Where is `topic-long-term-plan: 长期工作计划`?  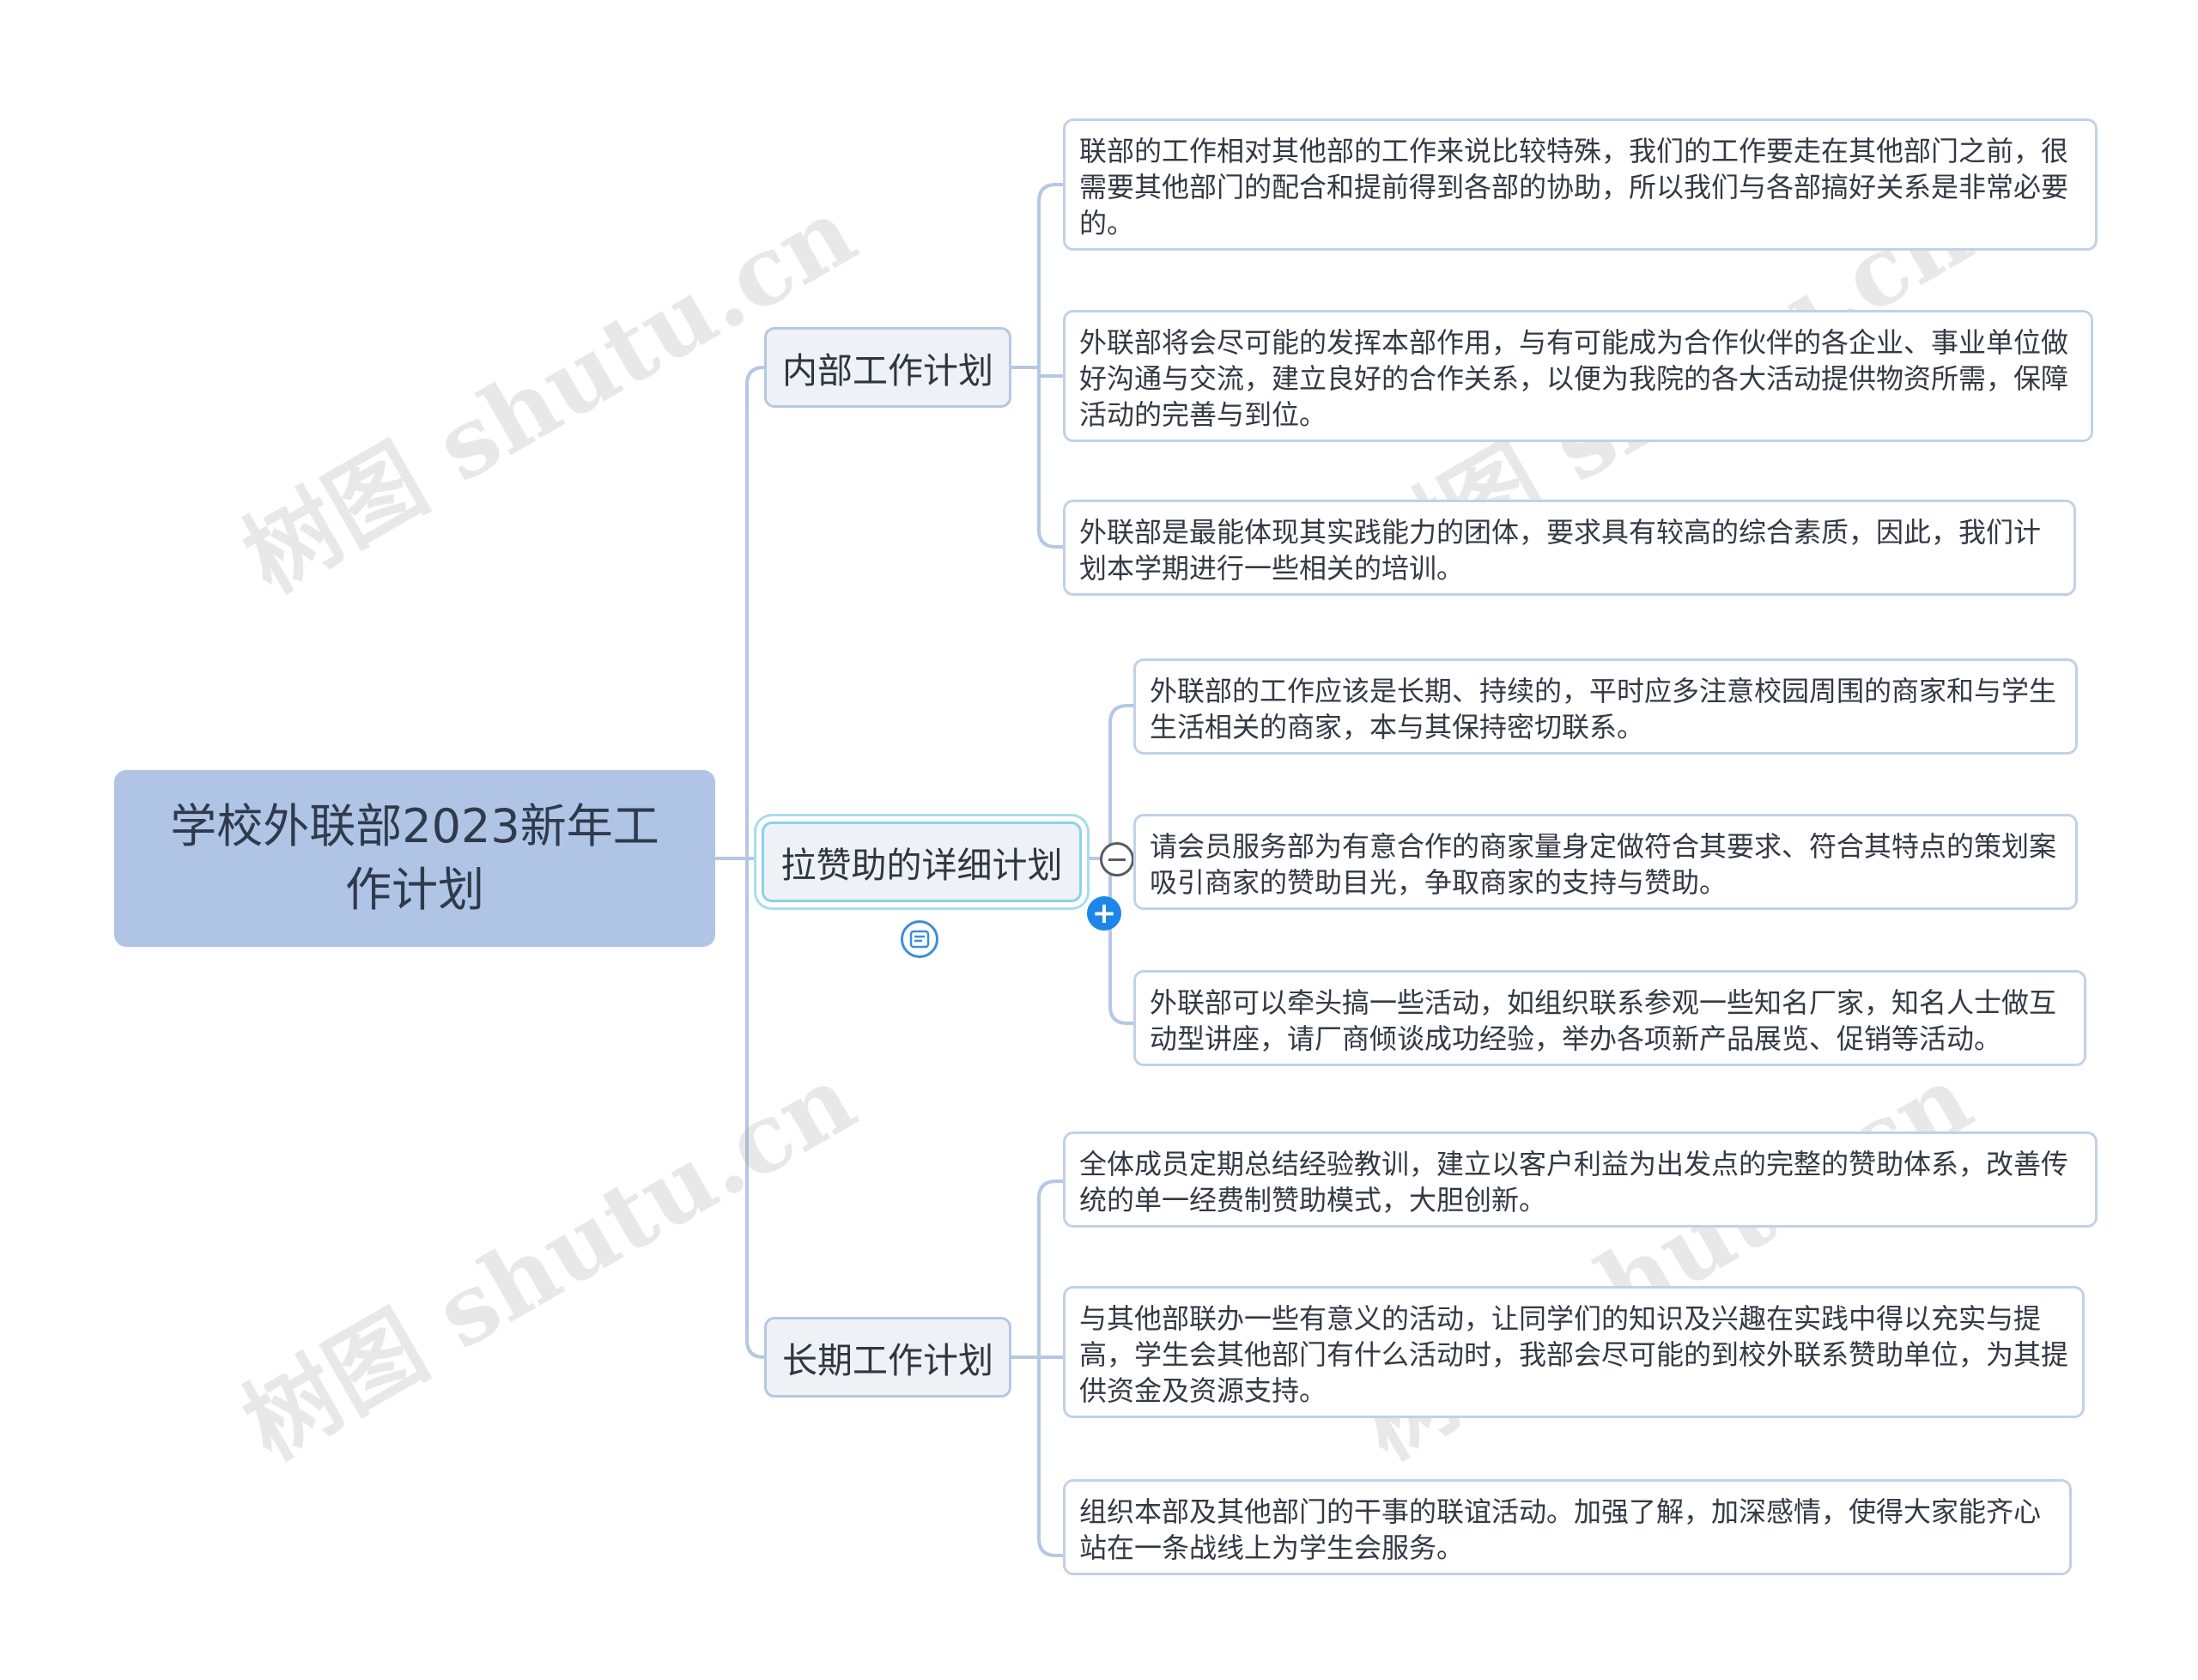
topic-long-term-plan: 长期工作计划 is located at coordinates (887, 1357).